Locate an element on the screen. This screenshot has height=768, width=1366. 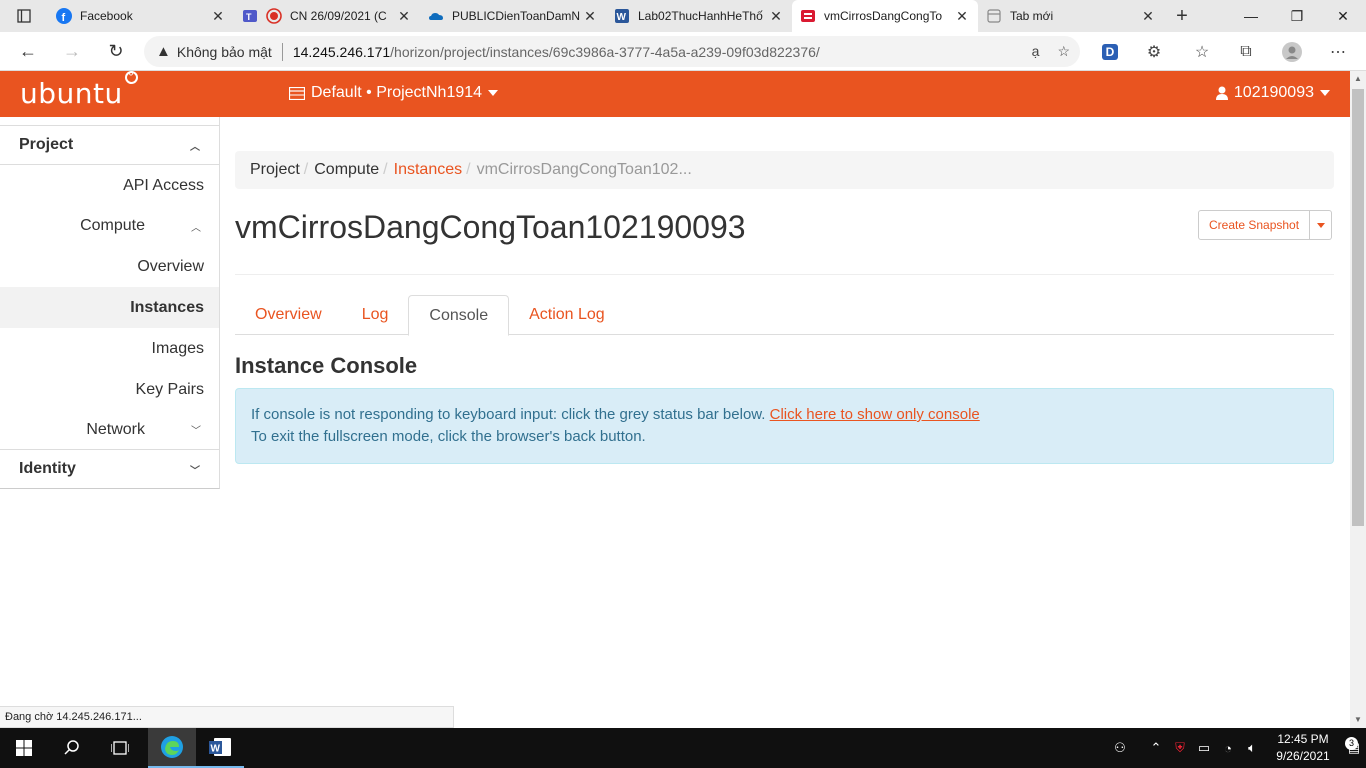
recording-icon is located at coordinates (274, 16).